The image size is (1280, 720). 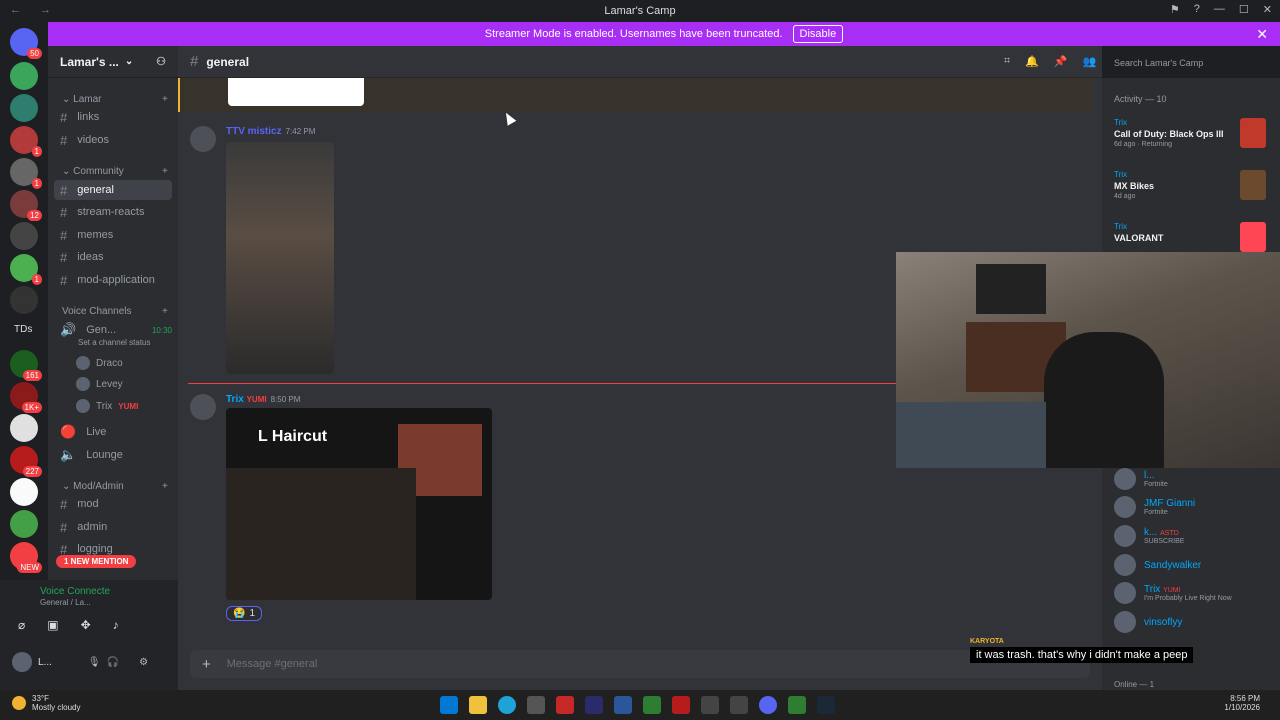 What do you see at coordinates (1157, 565) in the screenshot?
I see `member-row: Sandywalker` at bounding box center [1157, 565].